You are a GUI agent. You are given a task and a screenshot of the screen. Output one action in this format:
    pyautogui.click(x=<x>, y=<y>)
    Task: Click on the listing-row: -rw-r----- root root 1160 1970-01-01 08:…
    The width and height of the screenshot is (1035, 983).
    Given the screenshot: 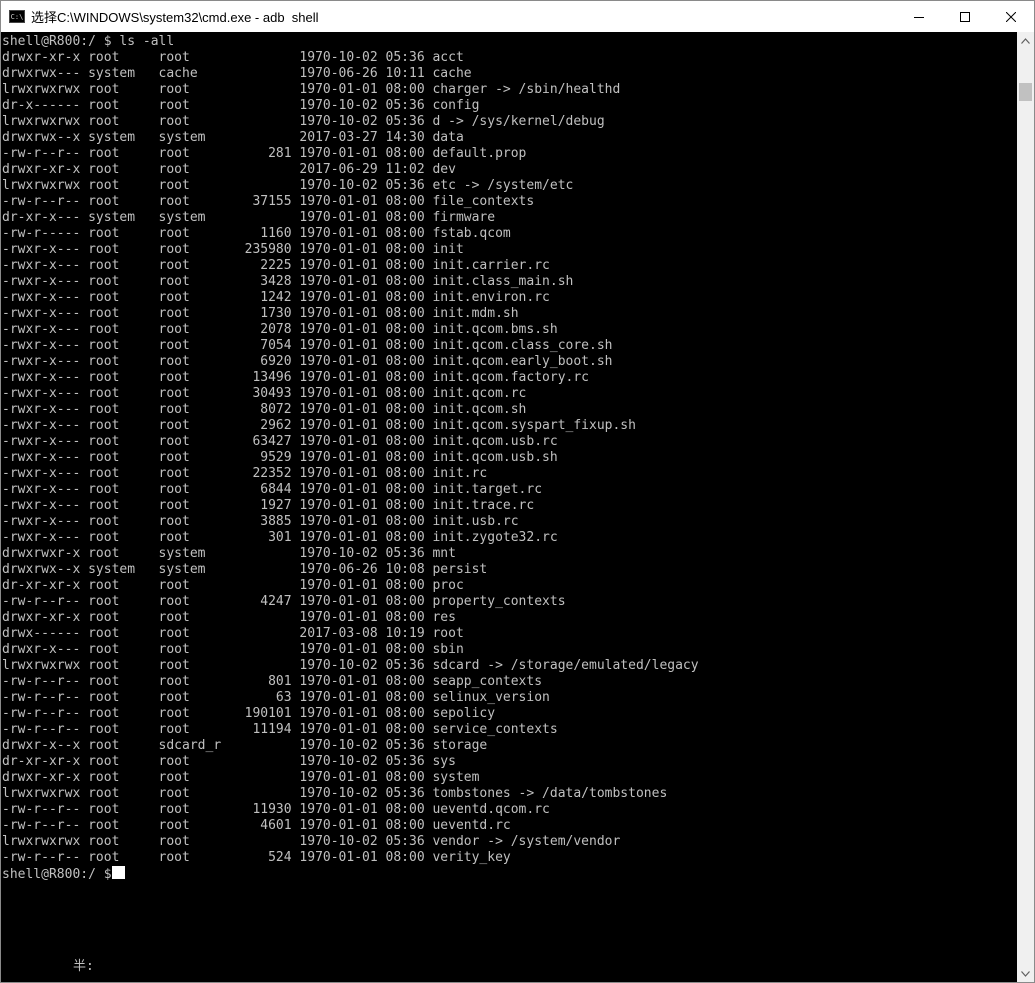 What is the action you would take?
    pyautogui.click(x=256, y=233)
    